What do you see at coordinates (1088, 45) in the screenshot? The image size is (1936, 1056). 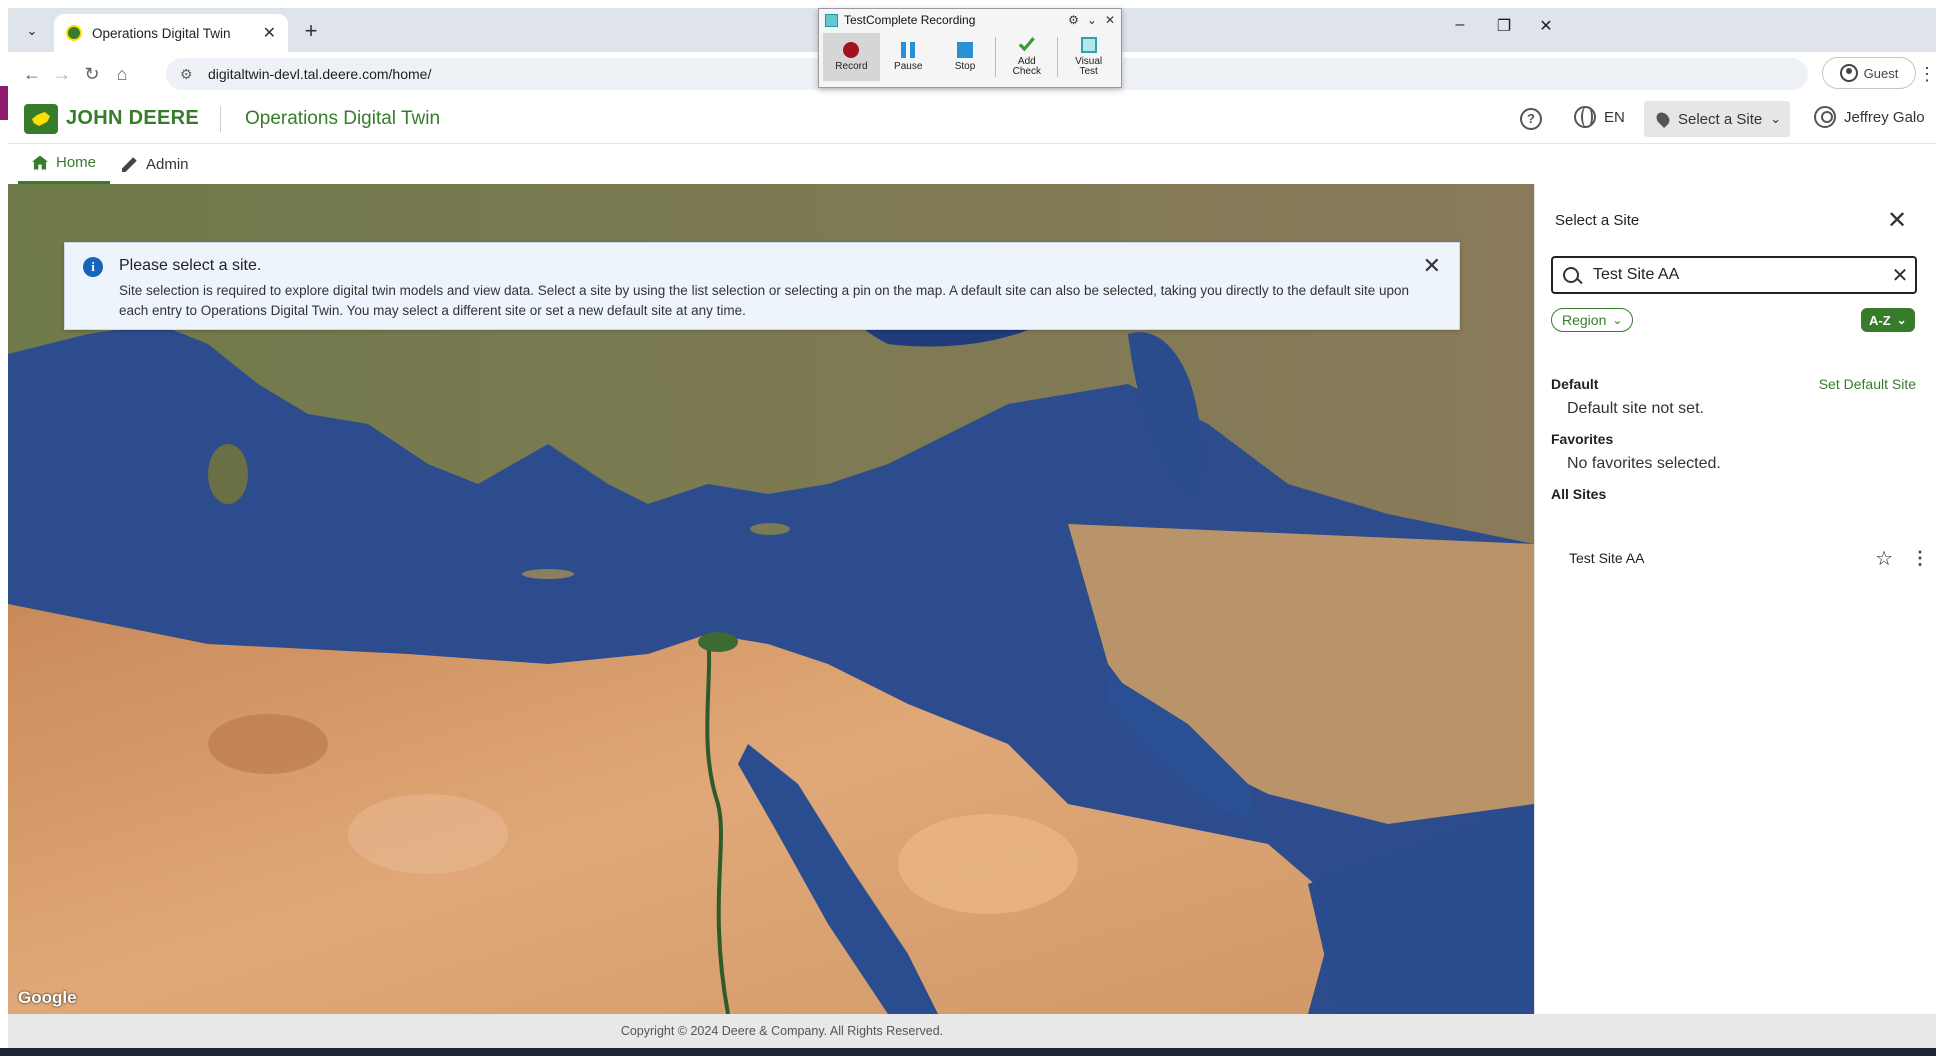 I see `visual-test-icon` at bounding box center [1088, 45].